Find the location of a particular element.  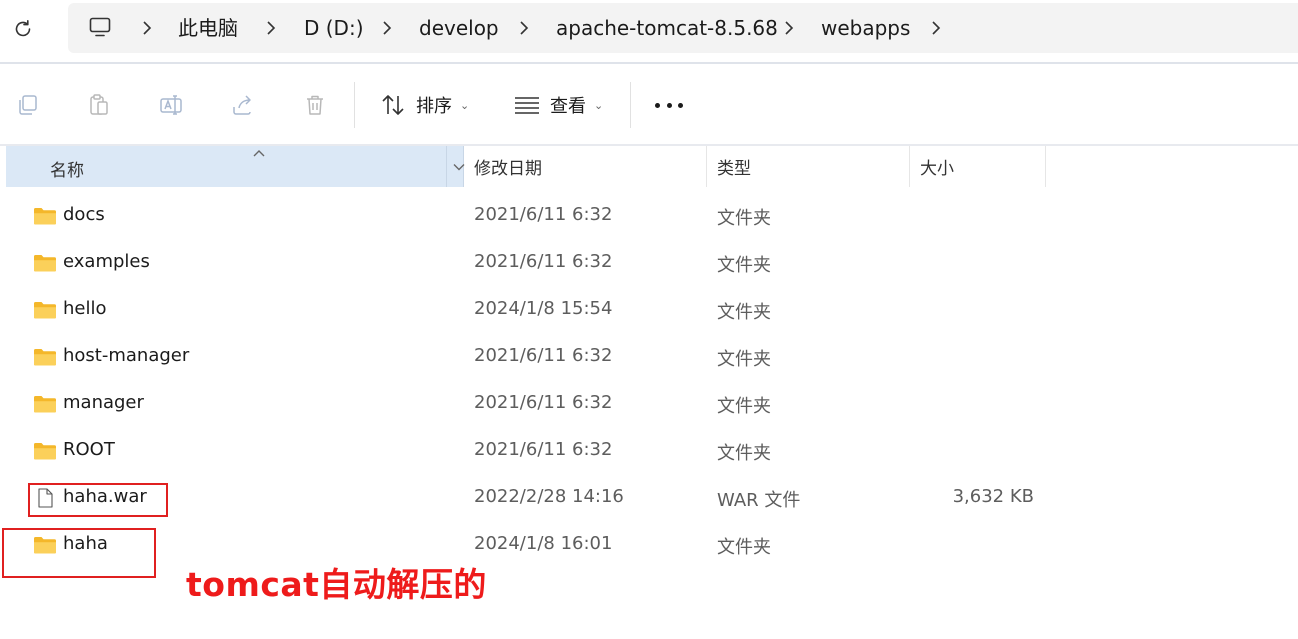

column-header-type: 类型 is located at coordinates (808, 166).